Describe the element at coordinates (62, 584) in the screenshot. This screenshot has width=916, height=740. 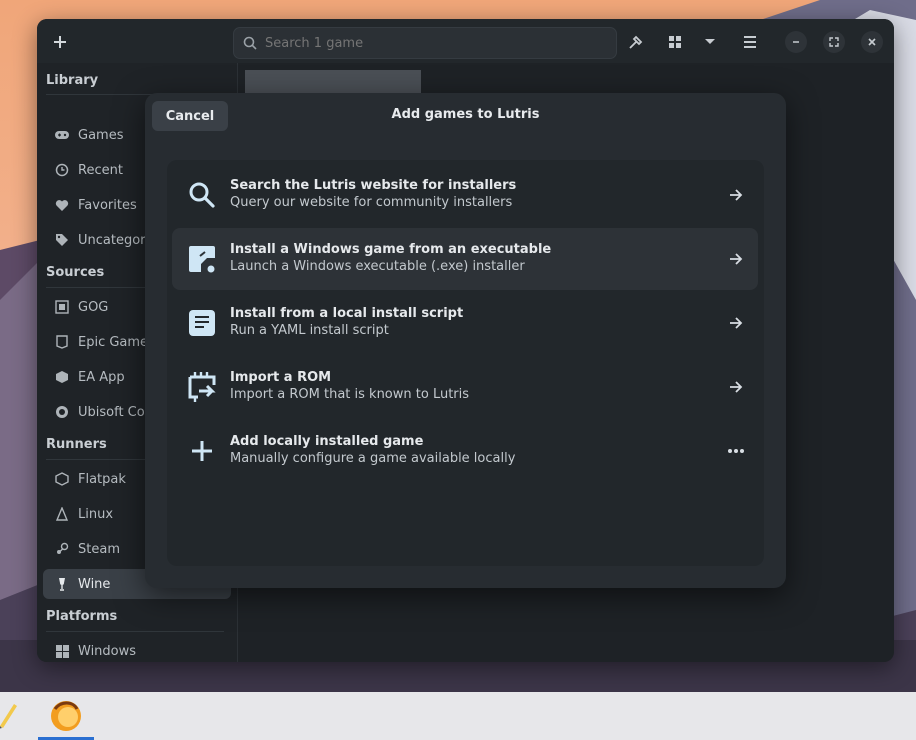
I see `wine-glass-icon` at that location.